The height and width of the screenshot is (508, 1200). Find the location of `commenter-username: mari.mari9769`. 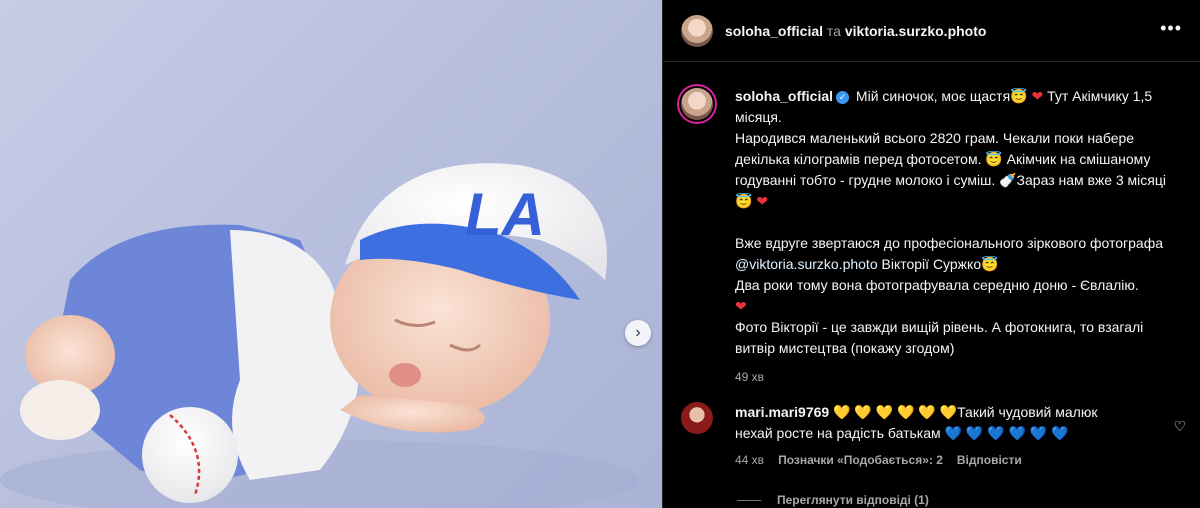

commenter-username: mari.mari9769 is located at coordinates (782, 412).